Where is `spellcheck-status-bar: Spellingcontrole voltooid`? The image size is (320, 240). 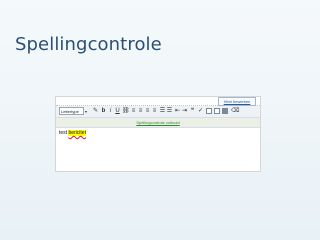
spellcheck-status-bar: Spellingcontrole voltooid is located at coordinates (158, 123).